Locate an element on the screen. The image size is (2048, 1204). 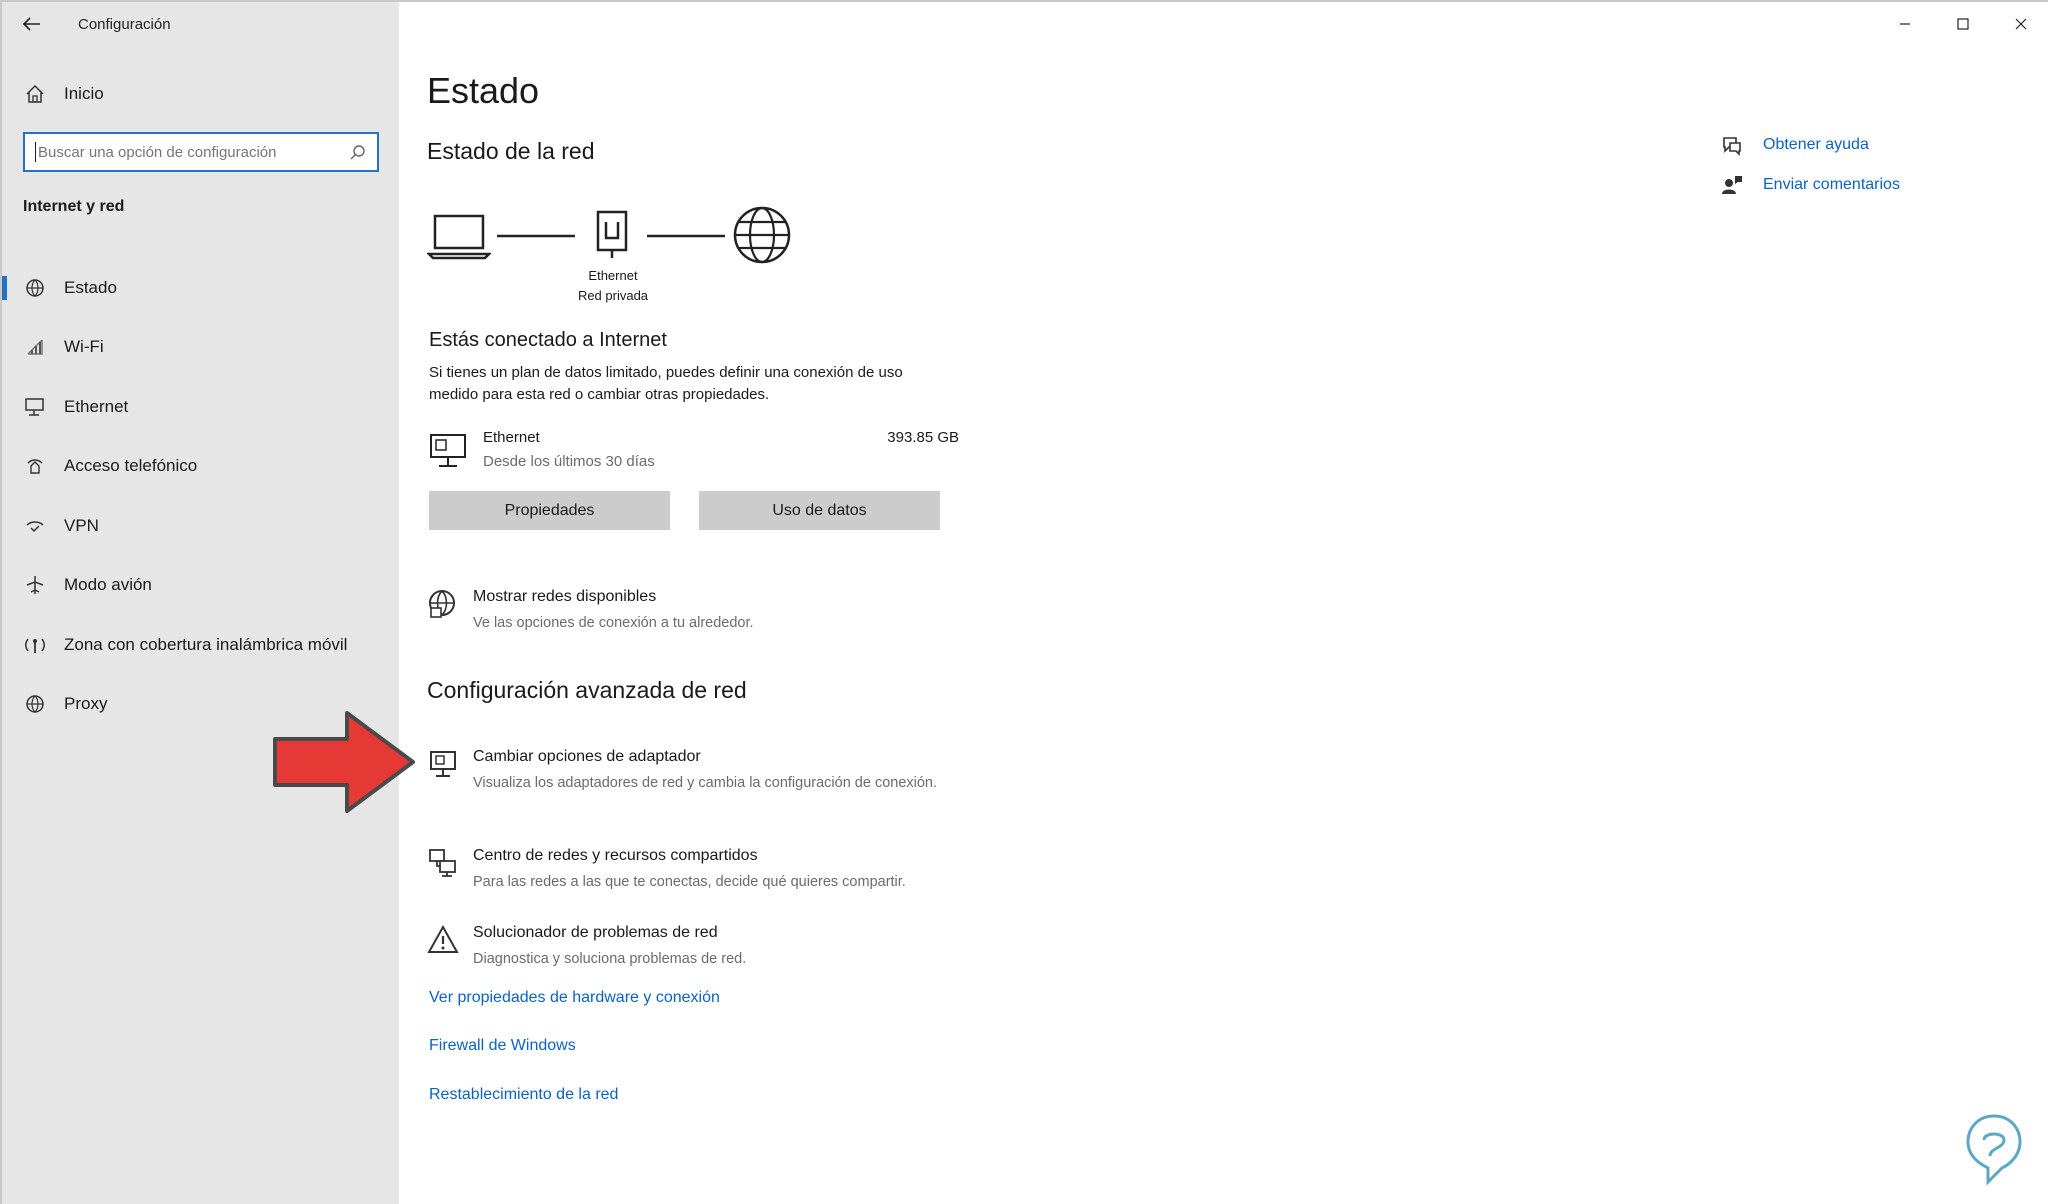
sidebar-nav: Estado Wi-Fi Ethernet Acceso telefónico is located at coordinates (200, 496).